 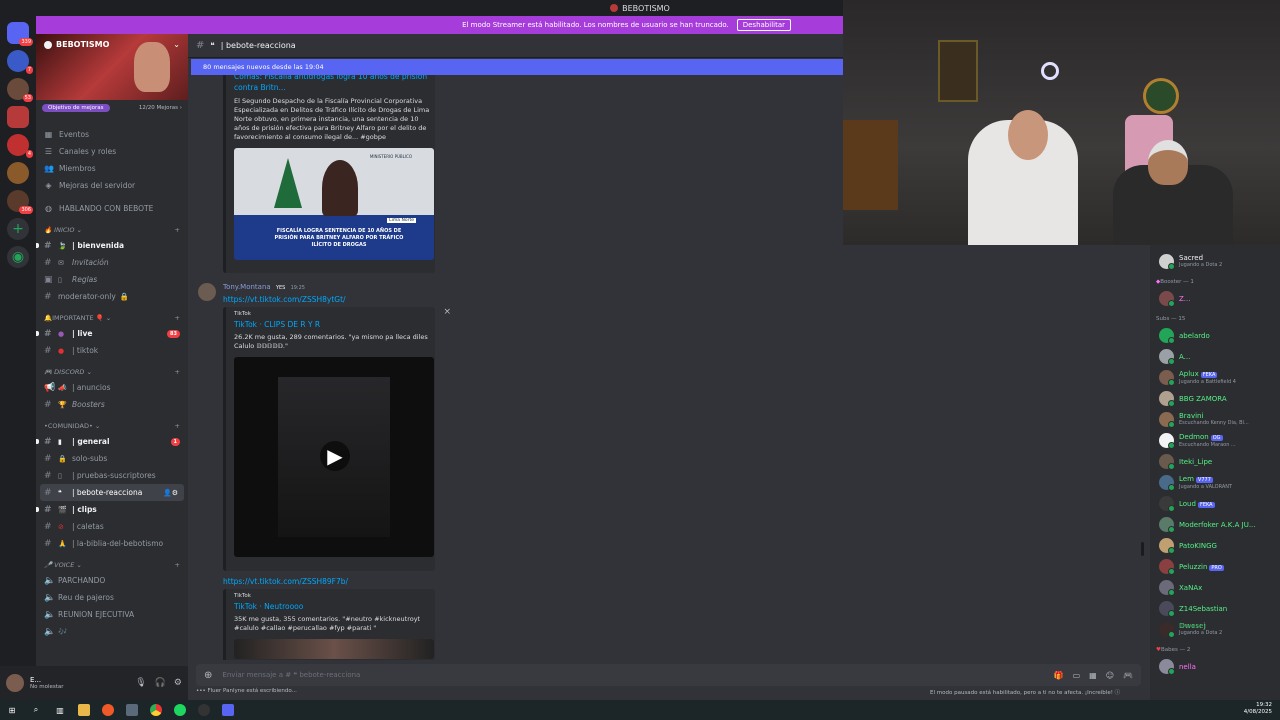 I want to click on member-item: BBG ZAMORA, so click(x=1215, y=398).